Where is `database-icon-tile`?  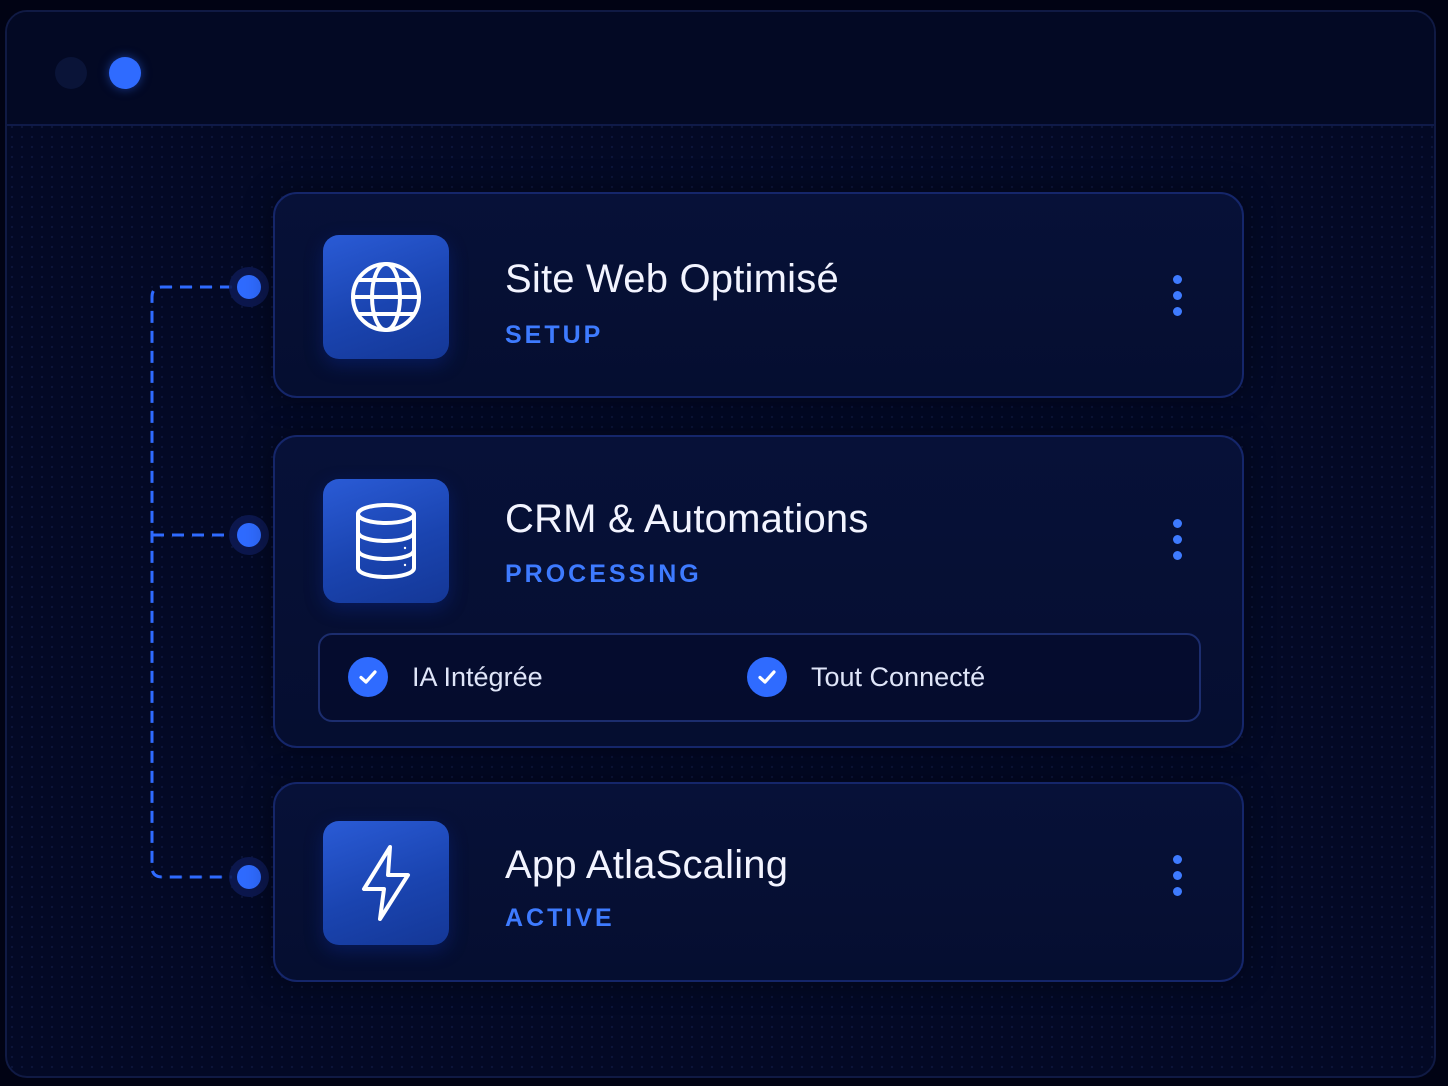
database-icon-tile is located at coordinates (386, 541).